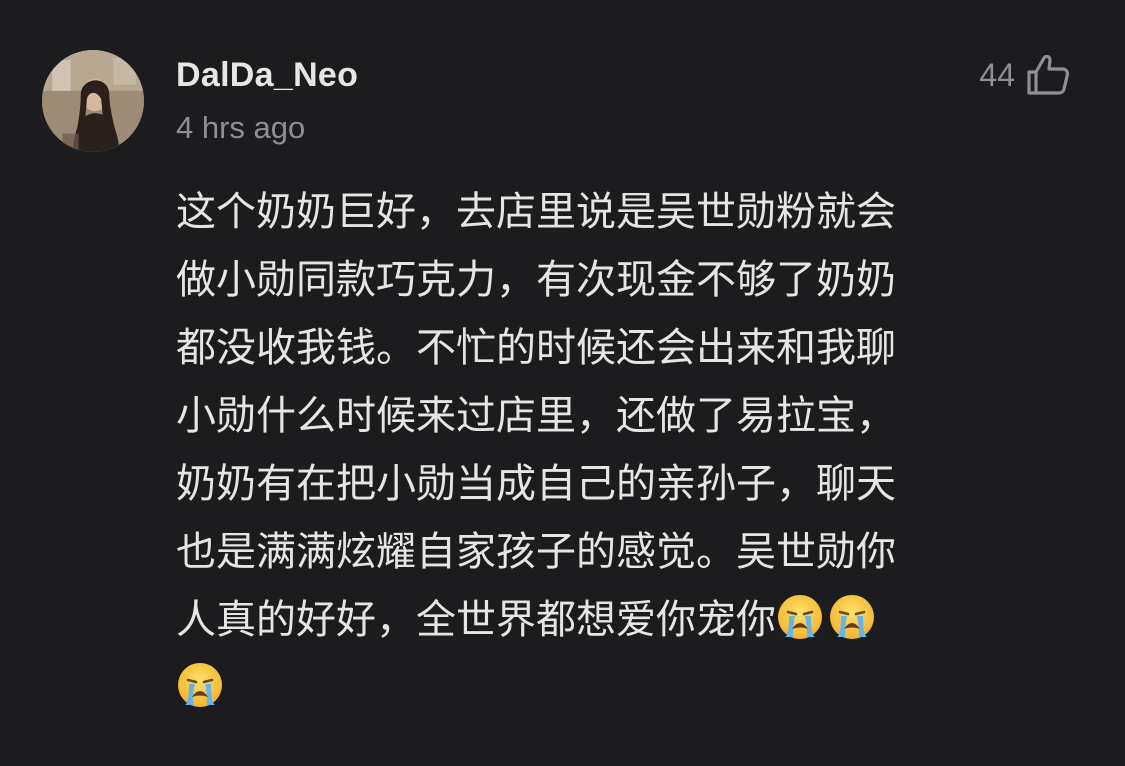 The width and height of the screenshot is (1125, 766). What do you see at coordinates (536, 416) in the screenshot?
I see `comment-line: 小勋什么时候来过店里，还做了易拉宝，` at bounding box center [536, 416].